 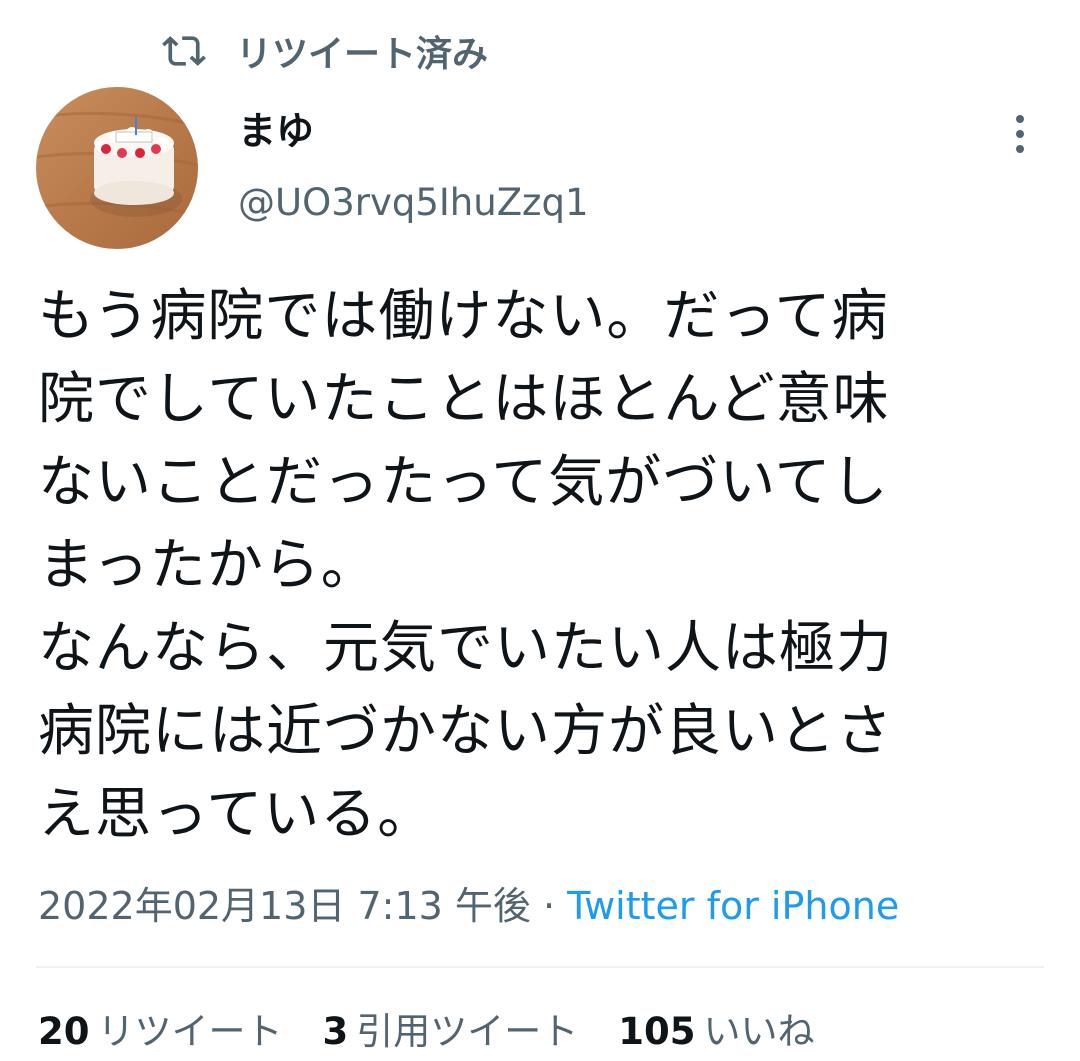 I want to click on tweet-meta: 2022年02月13日 7:13 午後 · Twitter for iPhone, so click(x=468, y=906).